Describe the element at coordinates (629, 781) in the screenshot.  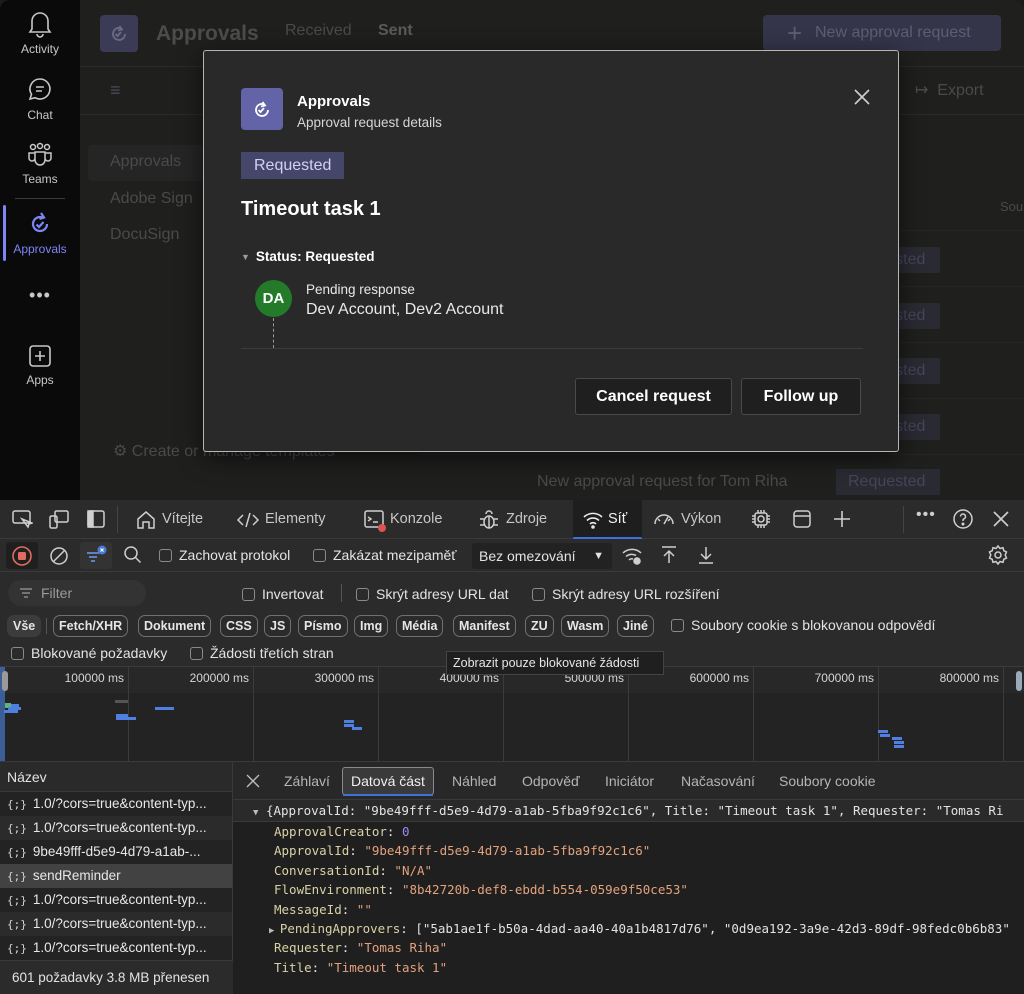
I see `tab-initiator: Iniciátor` at that location.